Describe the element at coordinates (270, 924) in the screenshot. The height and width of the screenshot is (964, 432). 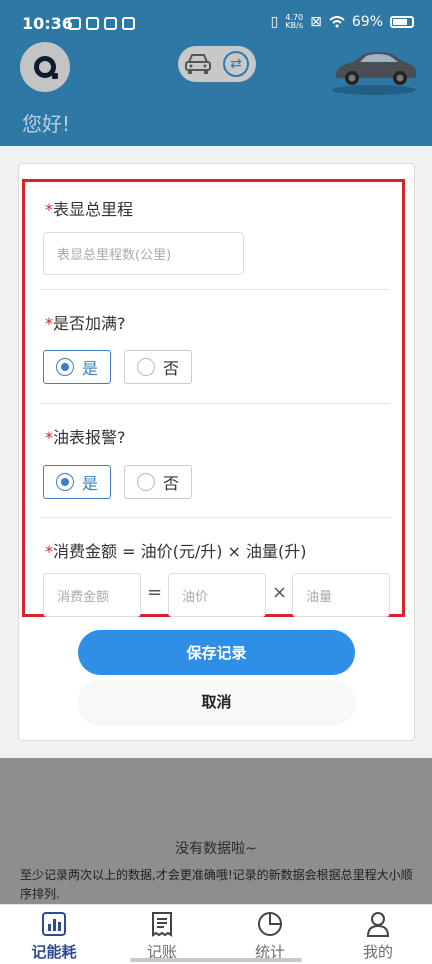
I see `pie-chart-icon` at that location.